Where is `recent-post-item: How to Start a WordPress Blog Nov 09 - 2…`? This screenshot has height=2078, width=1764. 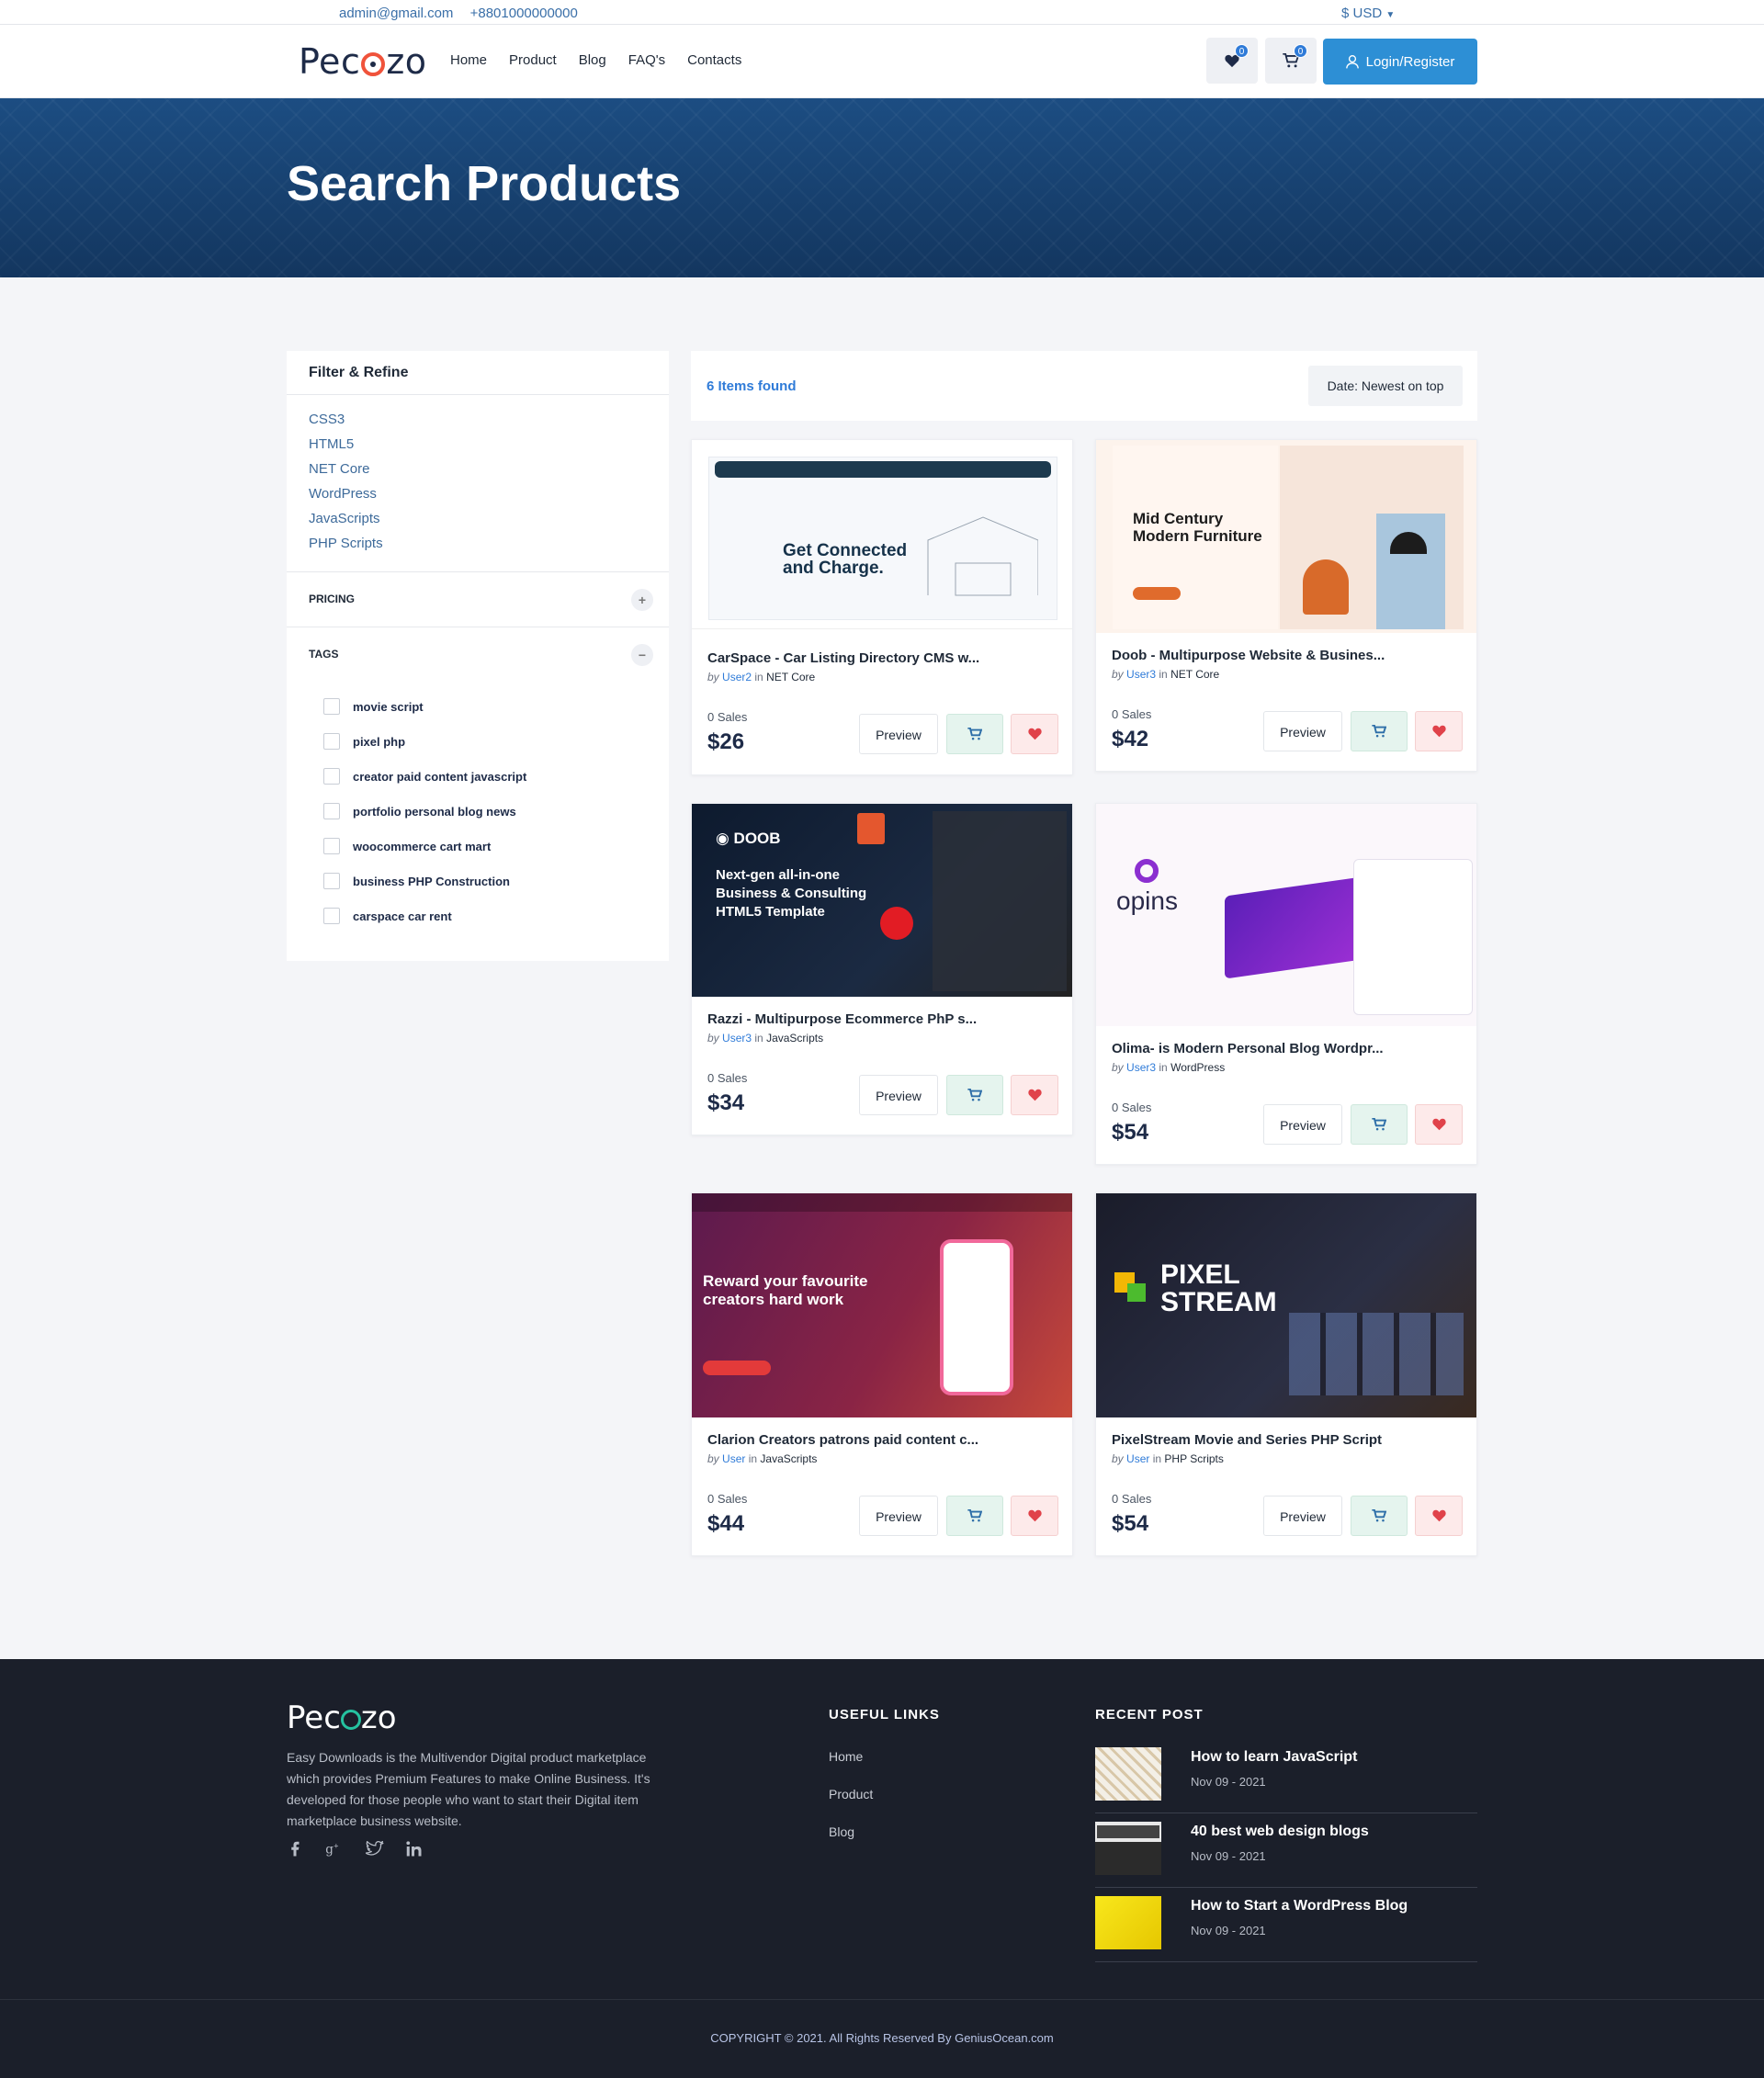 recent-post-item: How to Start a WordPress Blog Nov 09 - 2… is located at coordinates (1286, 1925).